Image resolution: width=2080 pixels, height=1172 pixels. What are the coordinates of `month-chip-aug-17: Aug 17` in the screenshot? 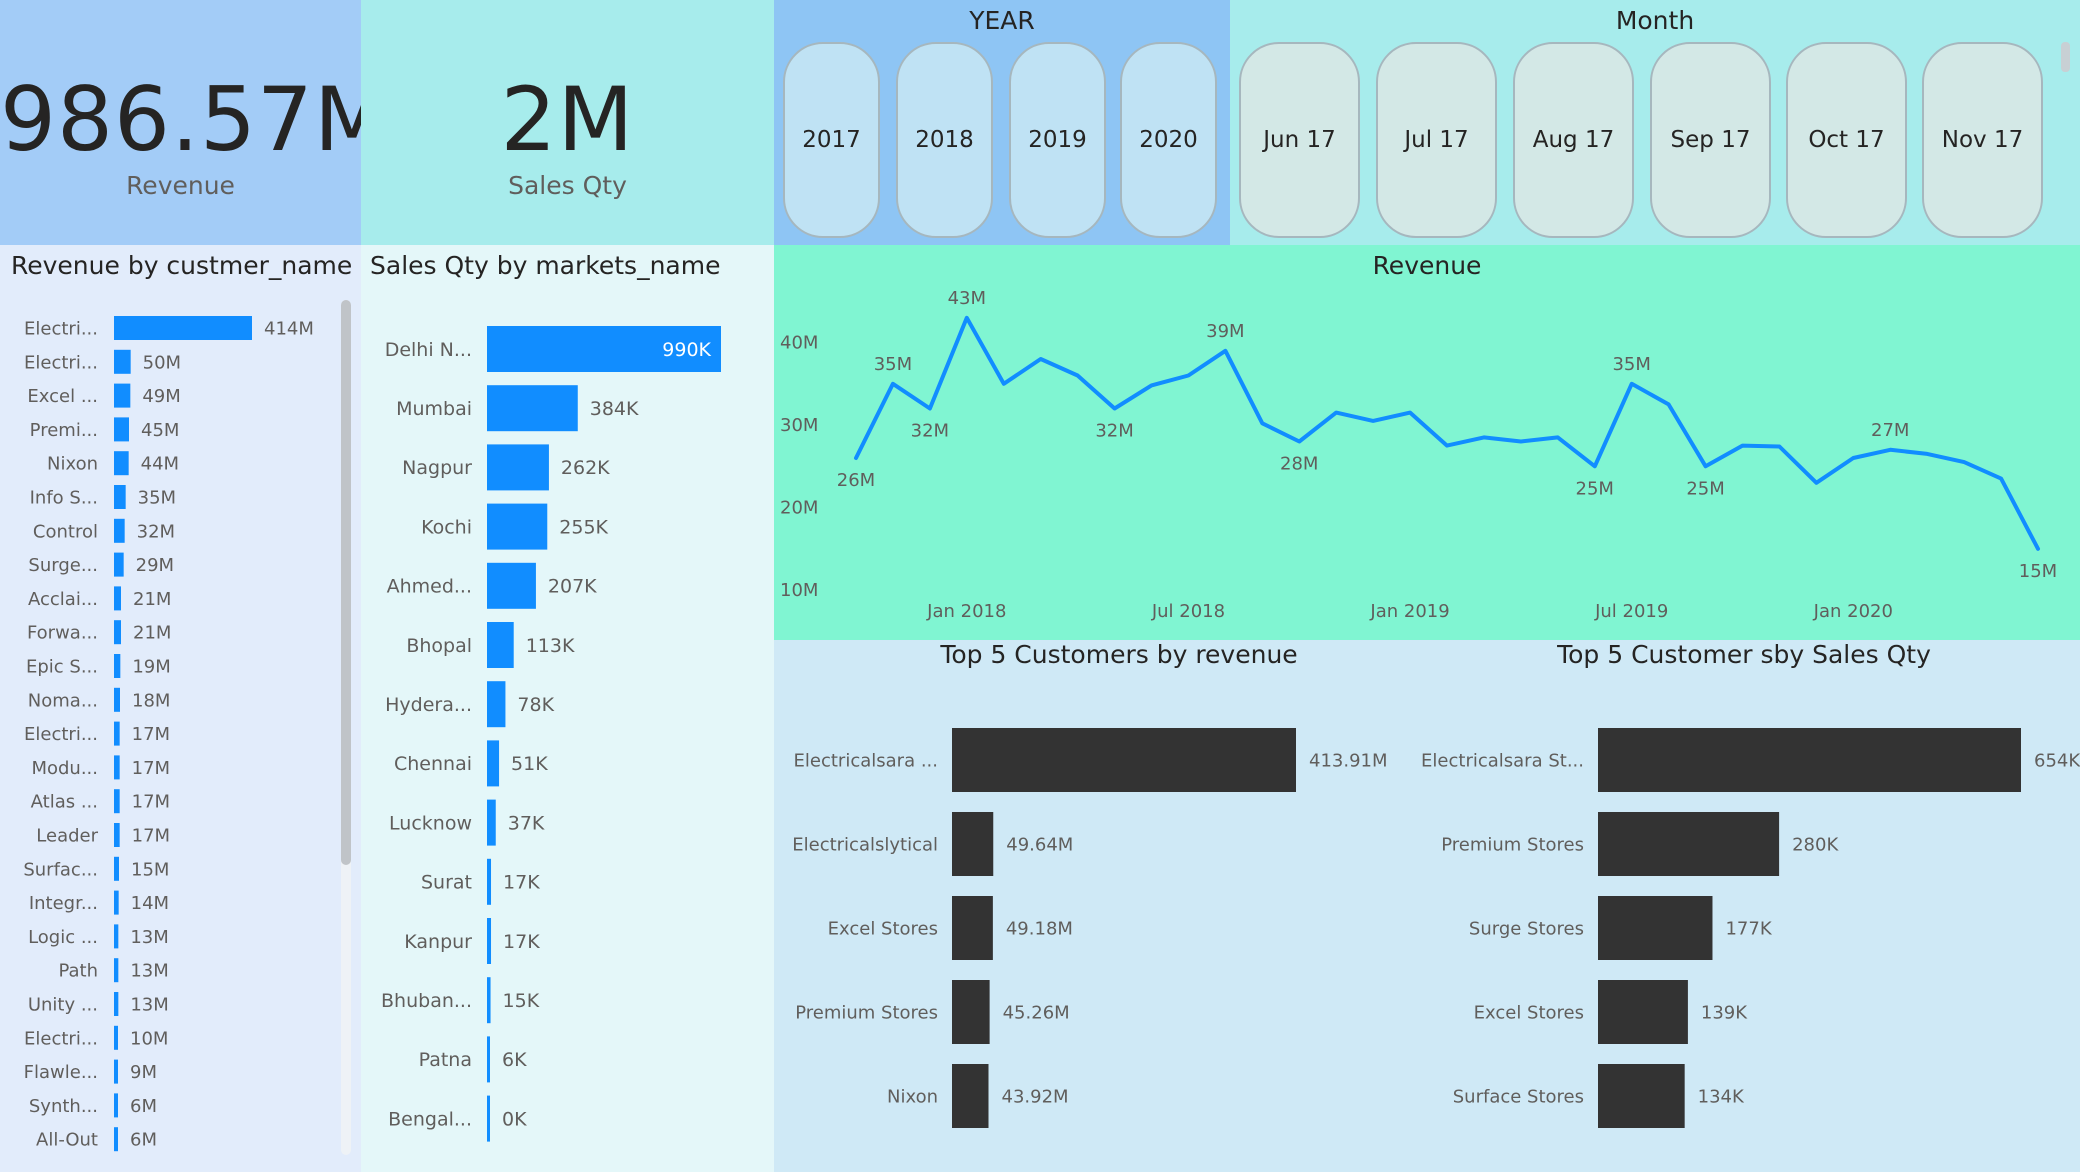 It's located at (1573, 140).